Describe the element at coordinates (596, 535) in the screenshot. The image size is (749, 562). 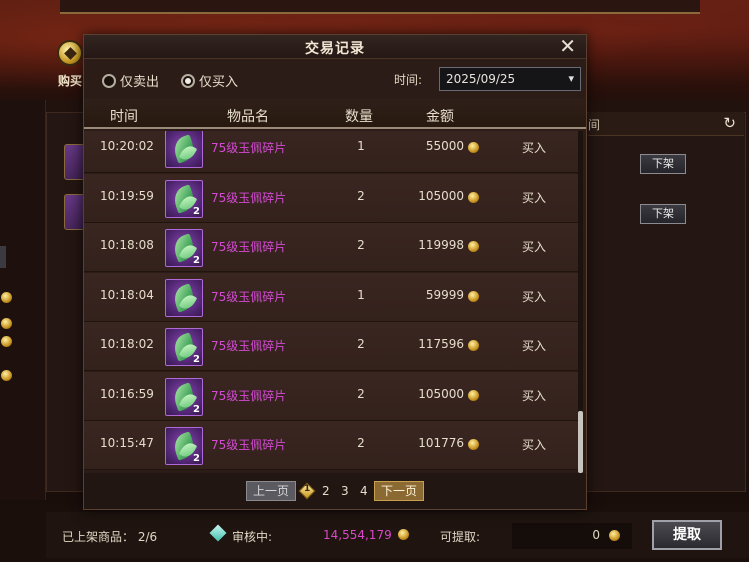
I see `withdrawable-value: 0` at that location.